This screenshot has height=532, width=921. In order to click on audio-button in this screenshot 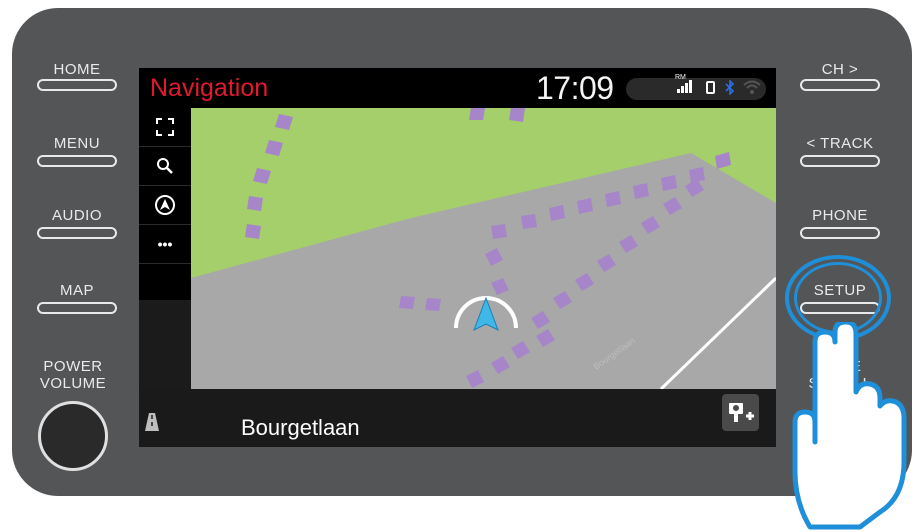, I will do `click(77, 233)`.